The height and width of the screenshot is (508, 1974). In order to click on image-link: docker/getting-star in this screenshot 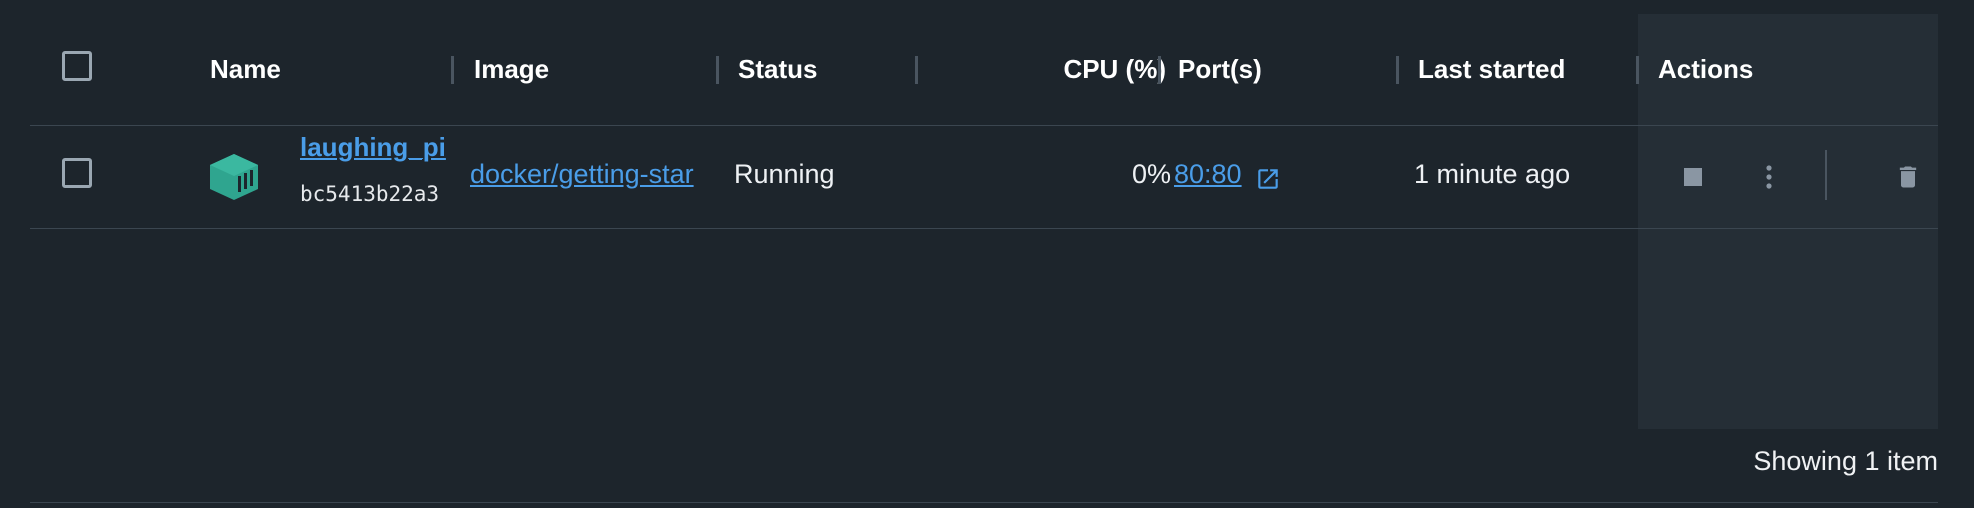, I will do `click(582, 174)`.